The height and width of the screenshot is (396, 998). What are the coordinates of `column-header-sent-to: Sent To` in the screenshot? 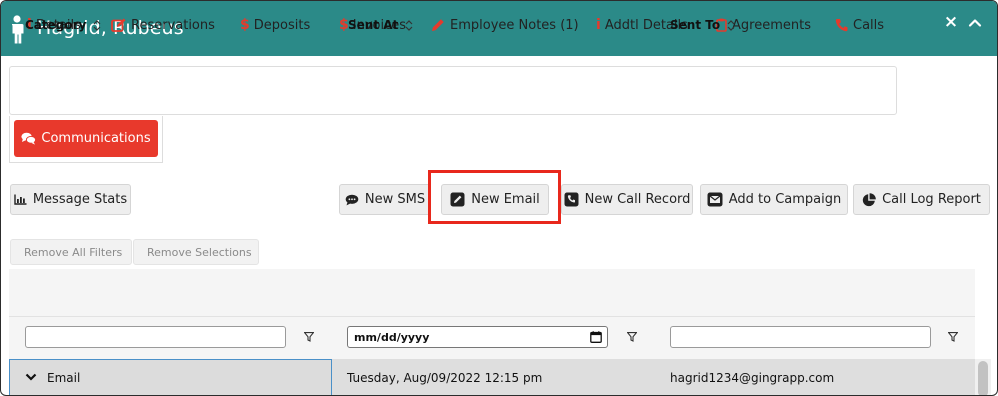 It's located at (702, 25).